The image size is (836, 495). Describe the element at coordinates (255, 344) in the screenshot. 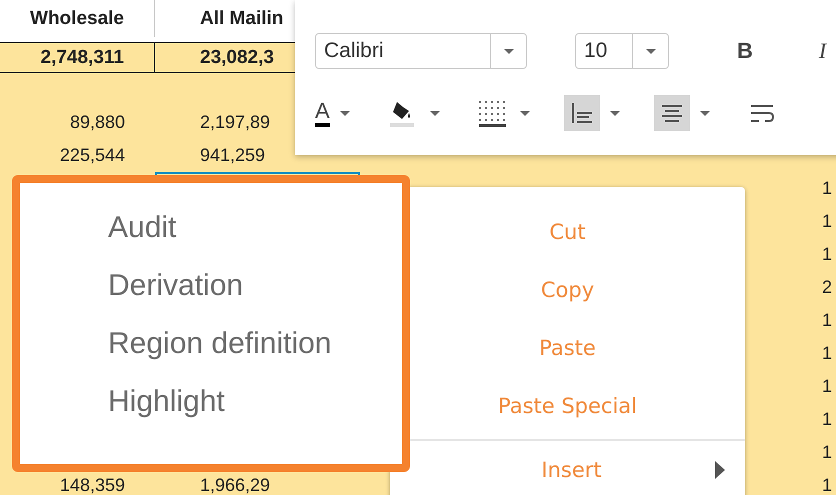

I see `menu-item: Region definition` at that location.